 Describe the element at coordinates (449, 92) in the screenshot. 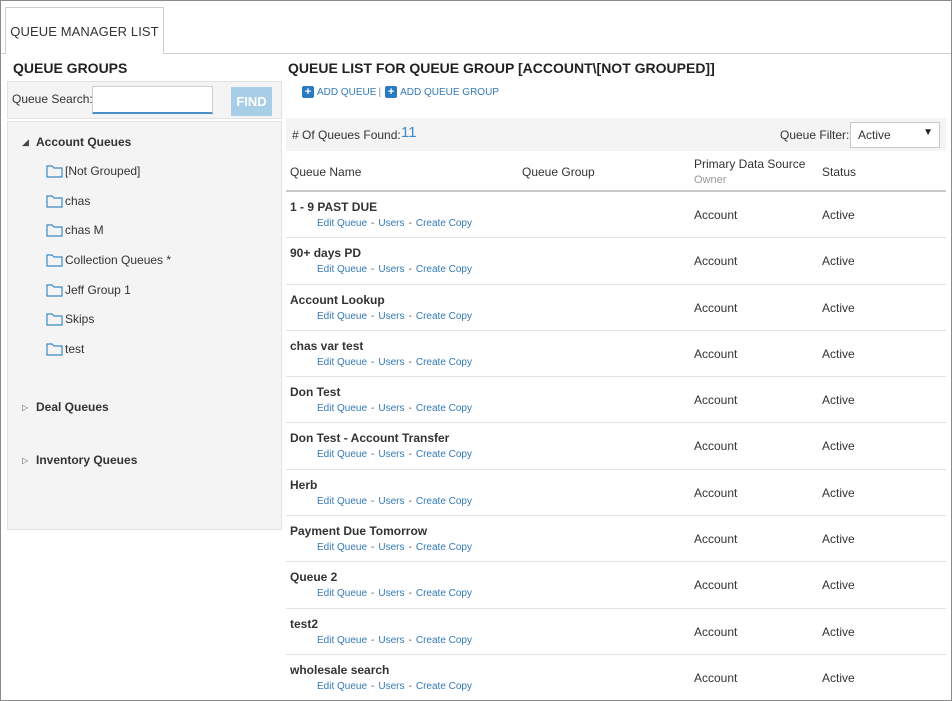

I see `add-queue-group-link: ADD QUEUE GROUP` at that location.